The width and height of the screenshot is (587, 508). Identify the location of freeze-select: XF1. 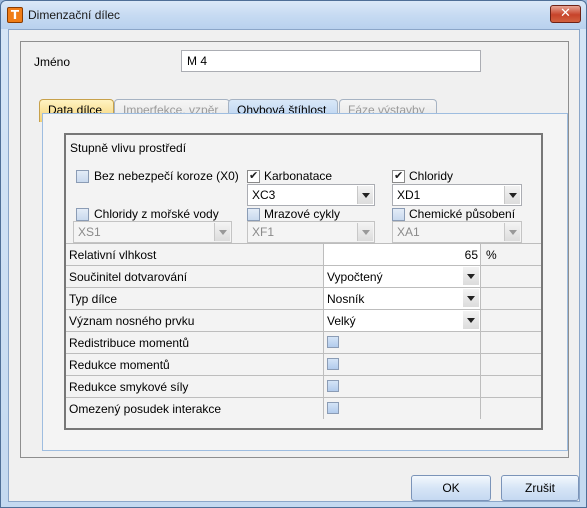
(311, 232).